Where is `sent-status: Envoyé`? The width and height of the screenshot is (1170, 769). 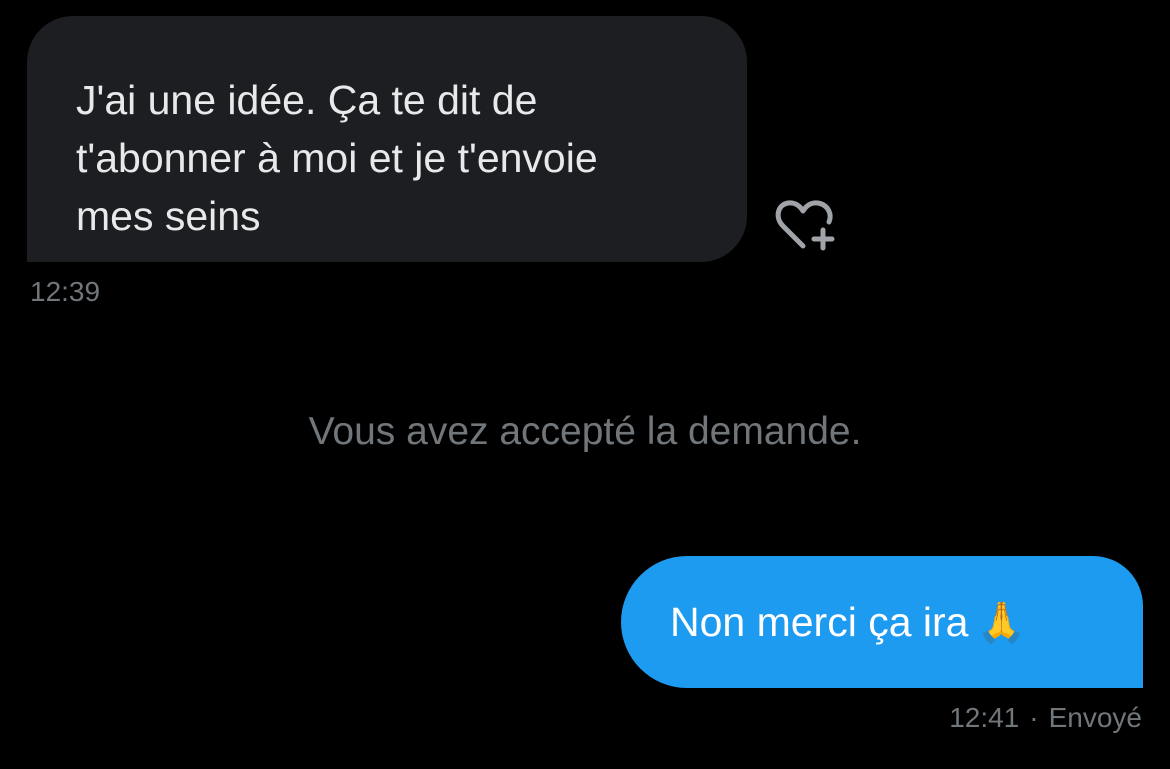 sent-status: Envoyé is located at coordinates (1095, 717).